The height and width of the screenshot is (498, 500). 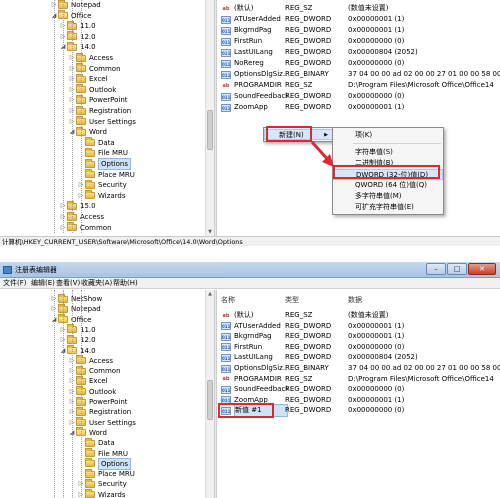 I want to click on submenu-item: 可扩充字符串值(E), so click(x=388, y=207).